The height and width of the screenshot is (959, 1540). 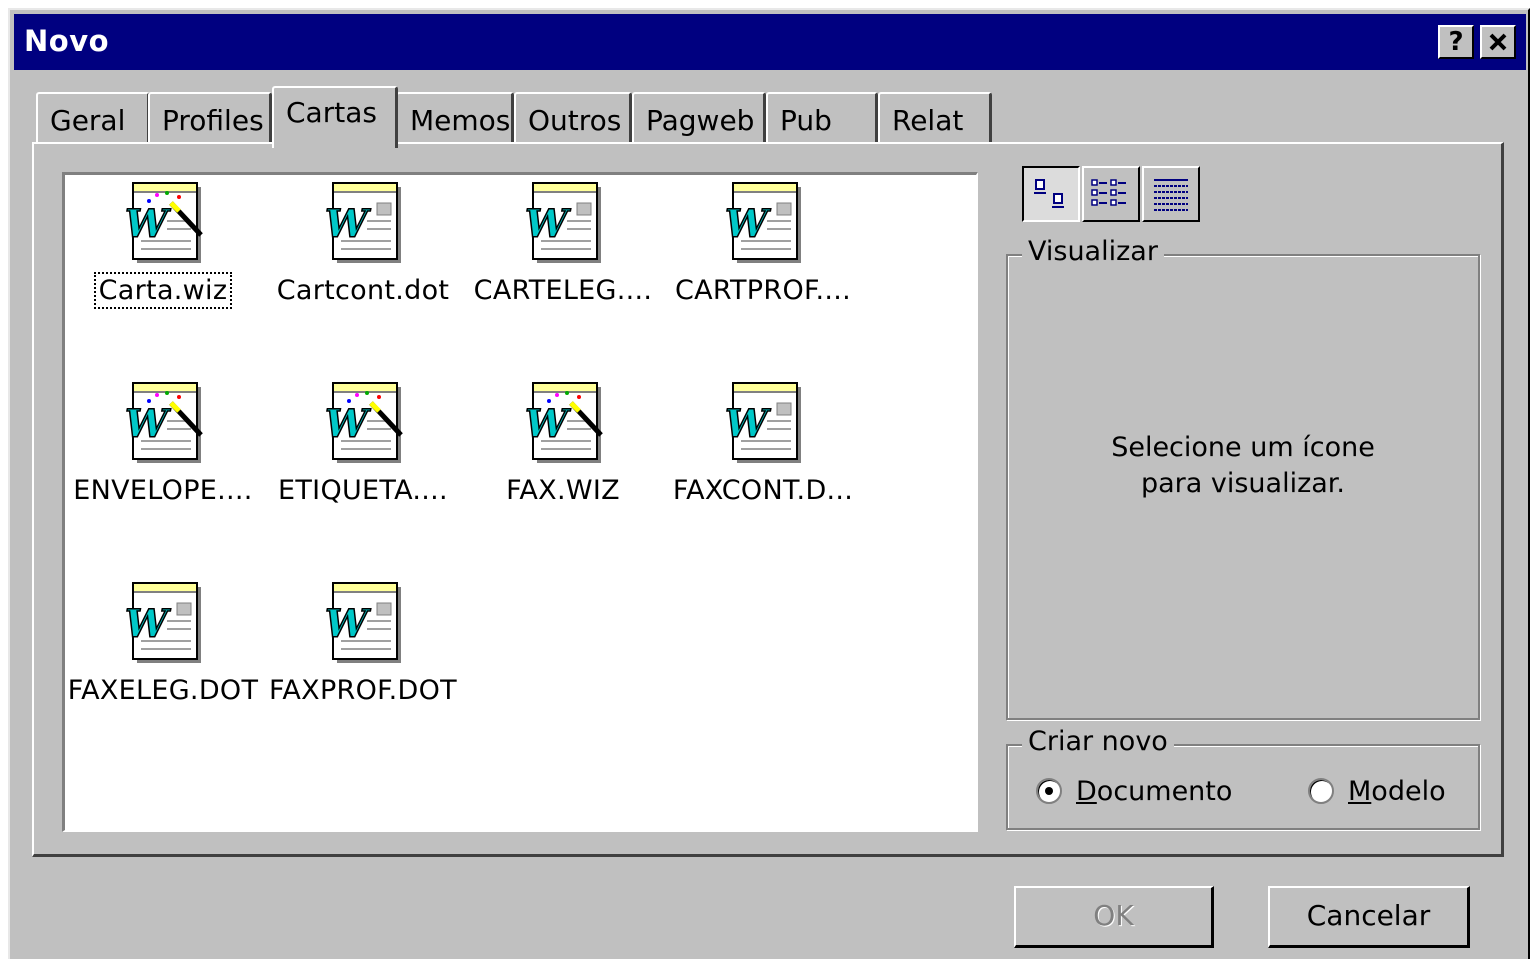 I want to click on create-new-legend: Criar novo, so click(x=1098, y=741).